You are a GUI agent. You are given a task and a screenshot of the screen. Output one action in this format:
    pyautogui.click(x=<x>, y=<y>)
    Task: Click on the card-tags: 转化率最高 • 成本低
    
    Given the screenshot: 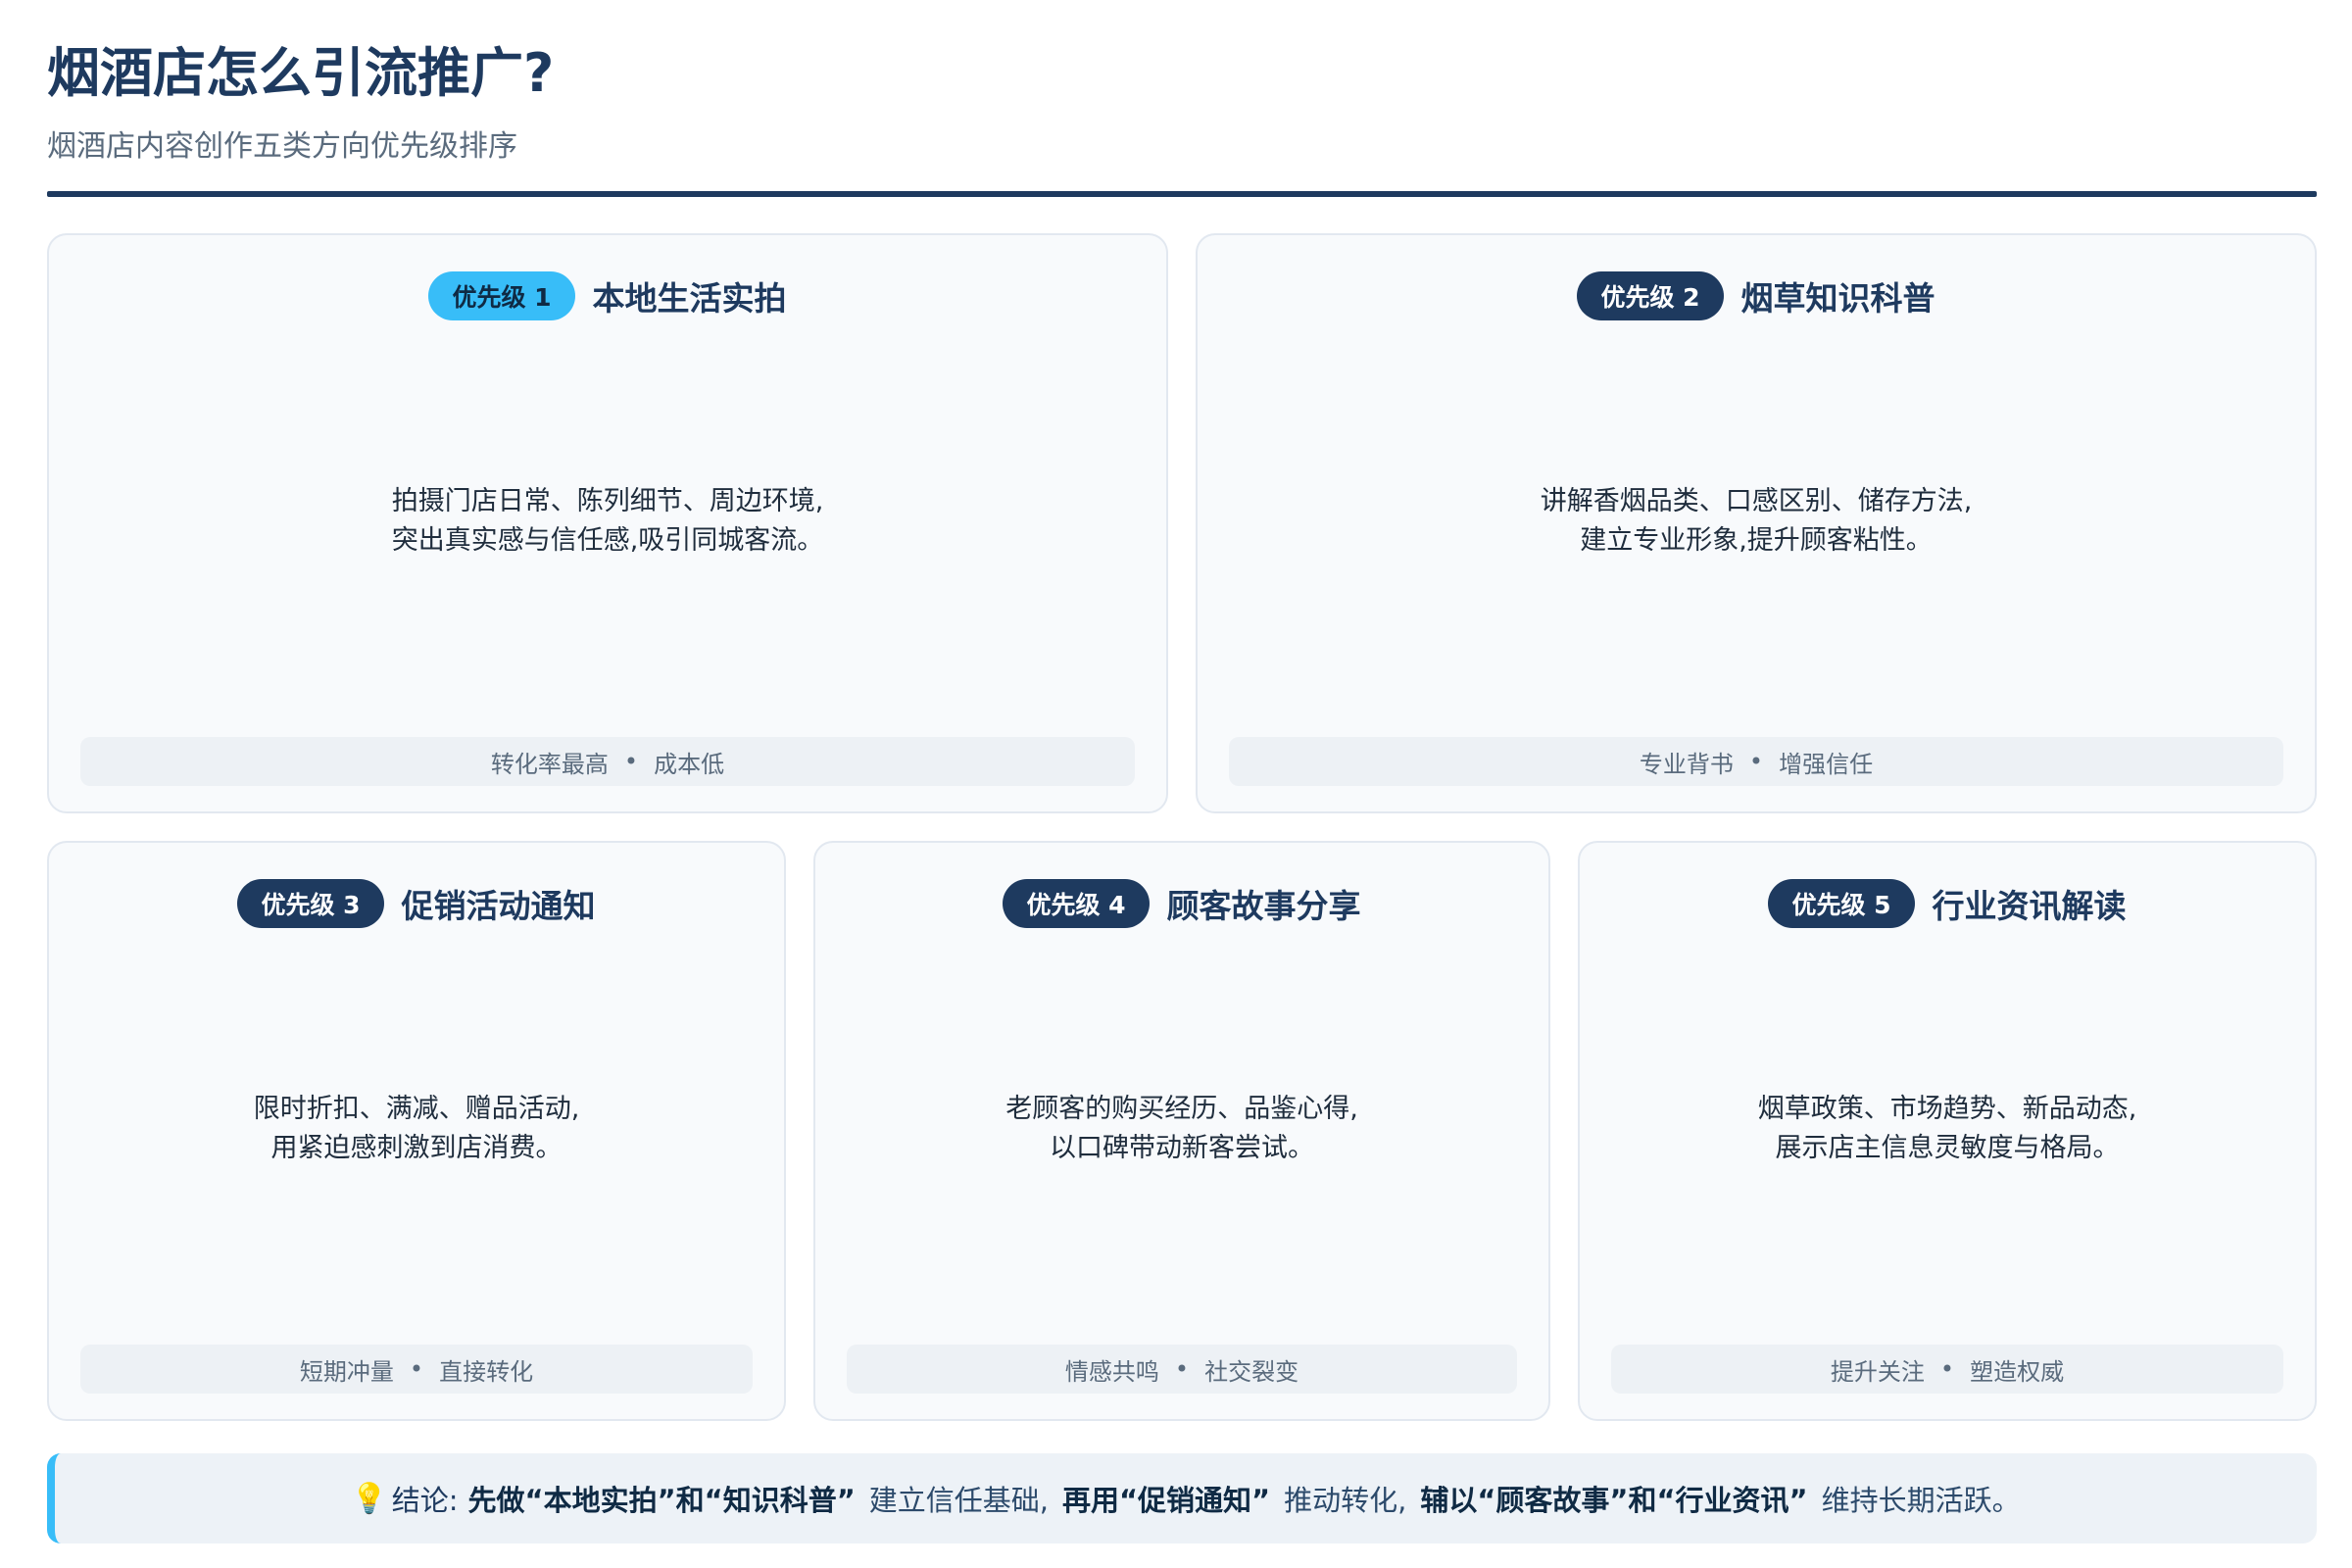 What is the action you would take?
    pyautogui.click(x=607, y=761)
    